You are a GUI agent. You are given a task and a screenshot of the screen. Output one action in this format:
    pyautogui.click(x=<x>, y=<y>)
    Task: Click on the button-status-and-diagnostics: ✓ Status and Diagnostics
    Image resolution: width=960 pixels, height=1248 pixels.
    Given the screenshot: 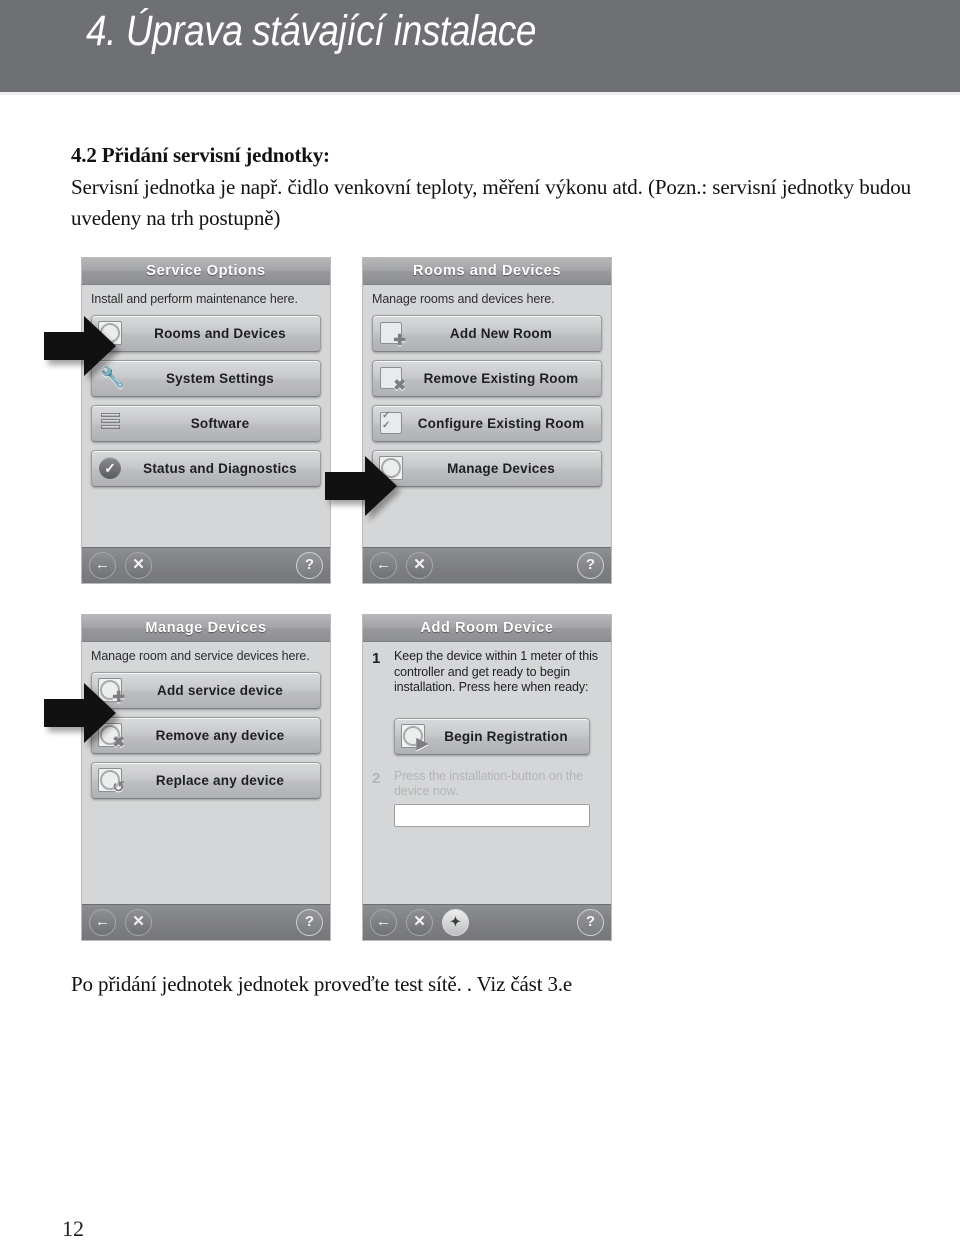 What is the action you would take?
    pyautogui.click(x=206, y=468)
    